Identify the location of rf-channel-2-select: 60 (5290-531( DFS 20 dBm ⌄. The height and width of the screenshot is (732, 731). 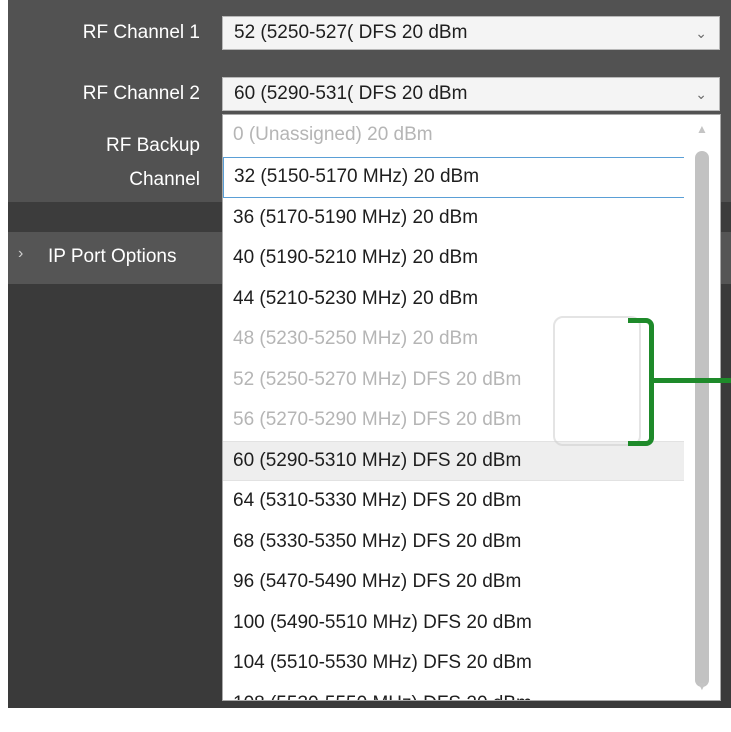
(471, 94).